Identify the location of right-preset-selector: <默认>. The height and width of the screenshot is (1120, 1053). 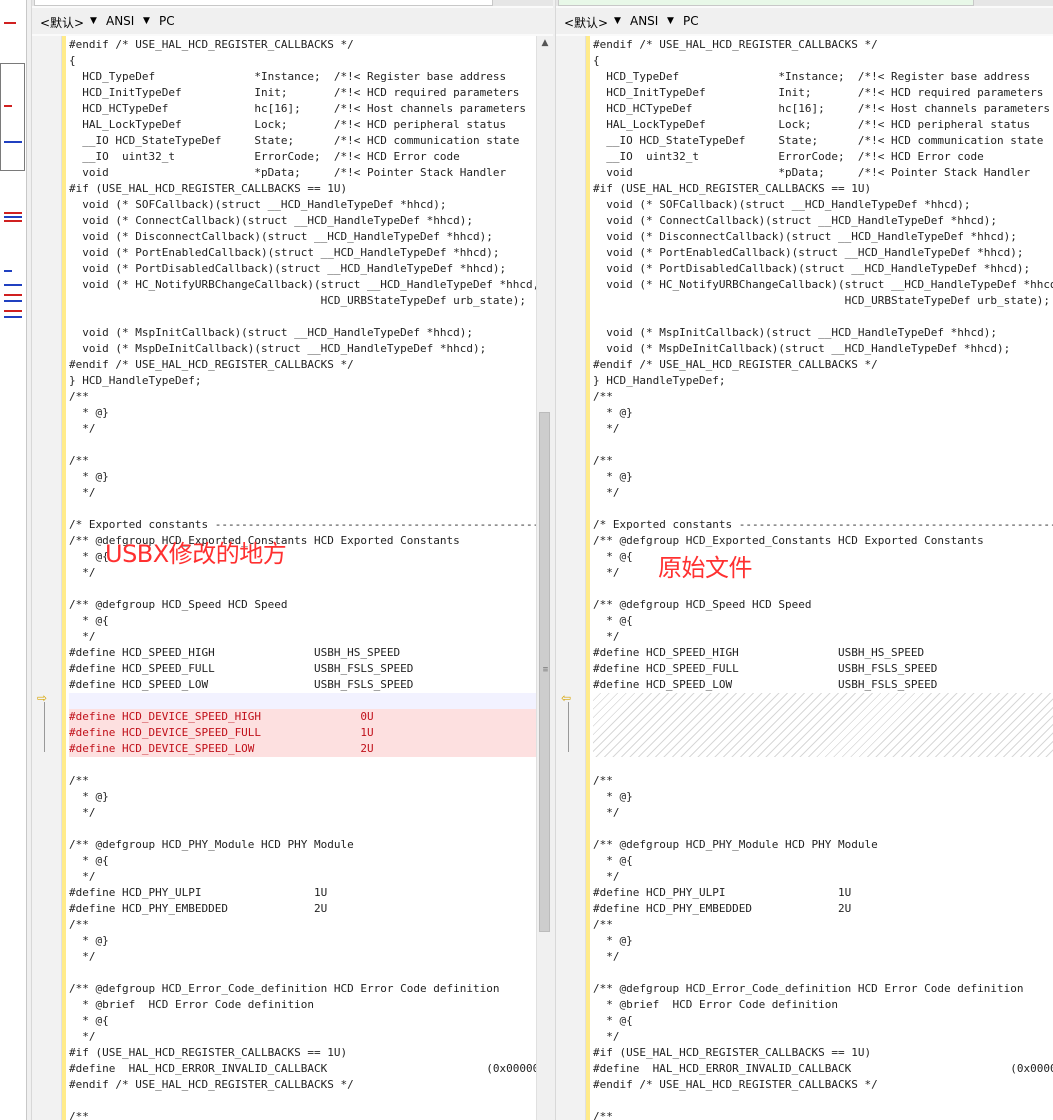
(586, 22).